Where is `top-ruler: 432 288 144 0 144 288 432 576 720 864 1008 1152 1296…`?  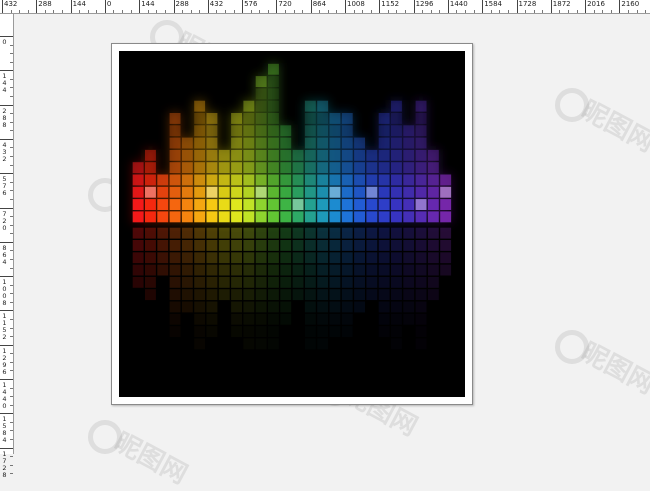
top-ruler: 432 288 144 0 144 288 432 576 720 864 1008 1152 1296… is located at coordinates (325, 7).